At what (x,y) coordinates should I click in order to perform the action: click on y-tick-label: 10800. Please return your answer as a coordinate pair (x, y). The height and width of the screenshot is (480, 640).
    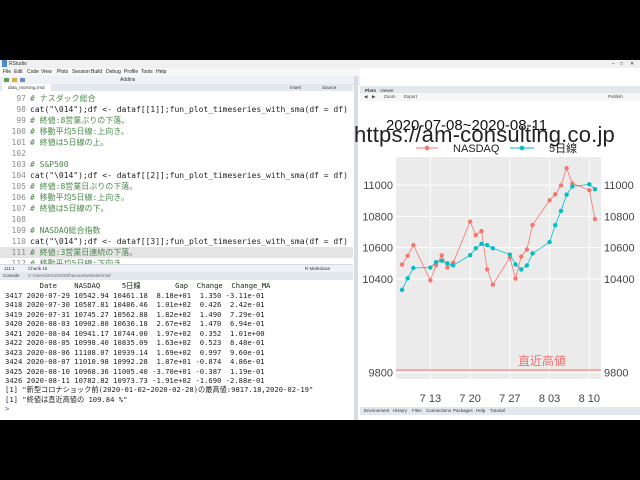
    Looking at the image, I should click on (377, 217).